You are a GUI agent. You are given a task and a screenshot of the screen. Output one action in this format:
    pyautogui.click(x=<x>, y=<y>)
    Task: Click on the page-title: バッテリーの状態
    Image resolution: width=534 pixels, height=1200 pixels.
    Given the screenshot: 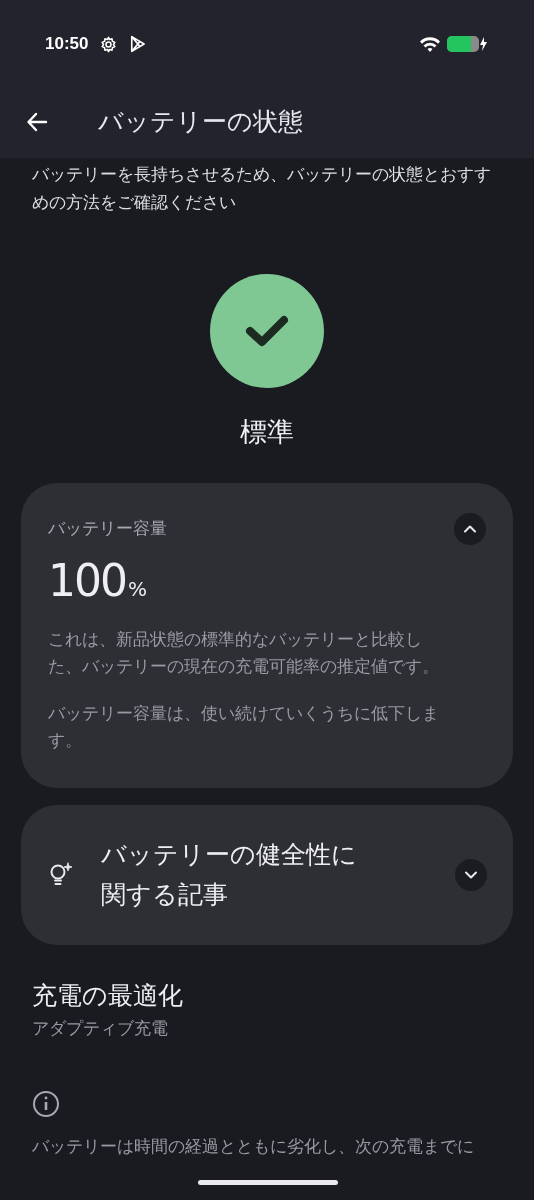 What is the action you would take?
    pyautogui.click(x=200, y=122)
    